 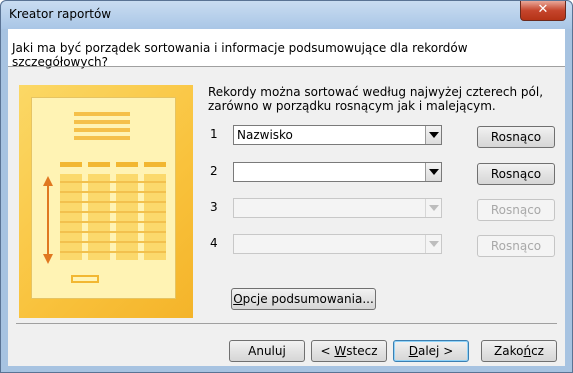 What do you see at coordinates (286, 15) in the screenshot?
I see `title-bar: Kreator raportów ✕` at bounding box center [286, 15].